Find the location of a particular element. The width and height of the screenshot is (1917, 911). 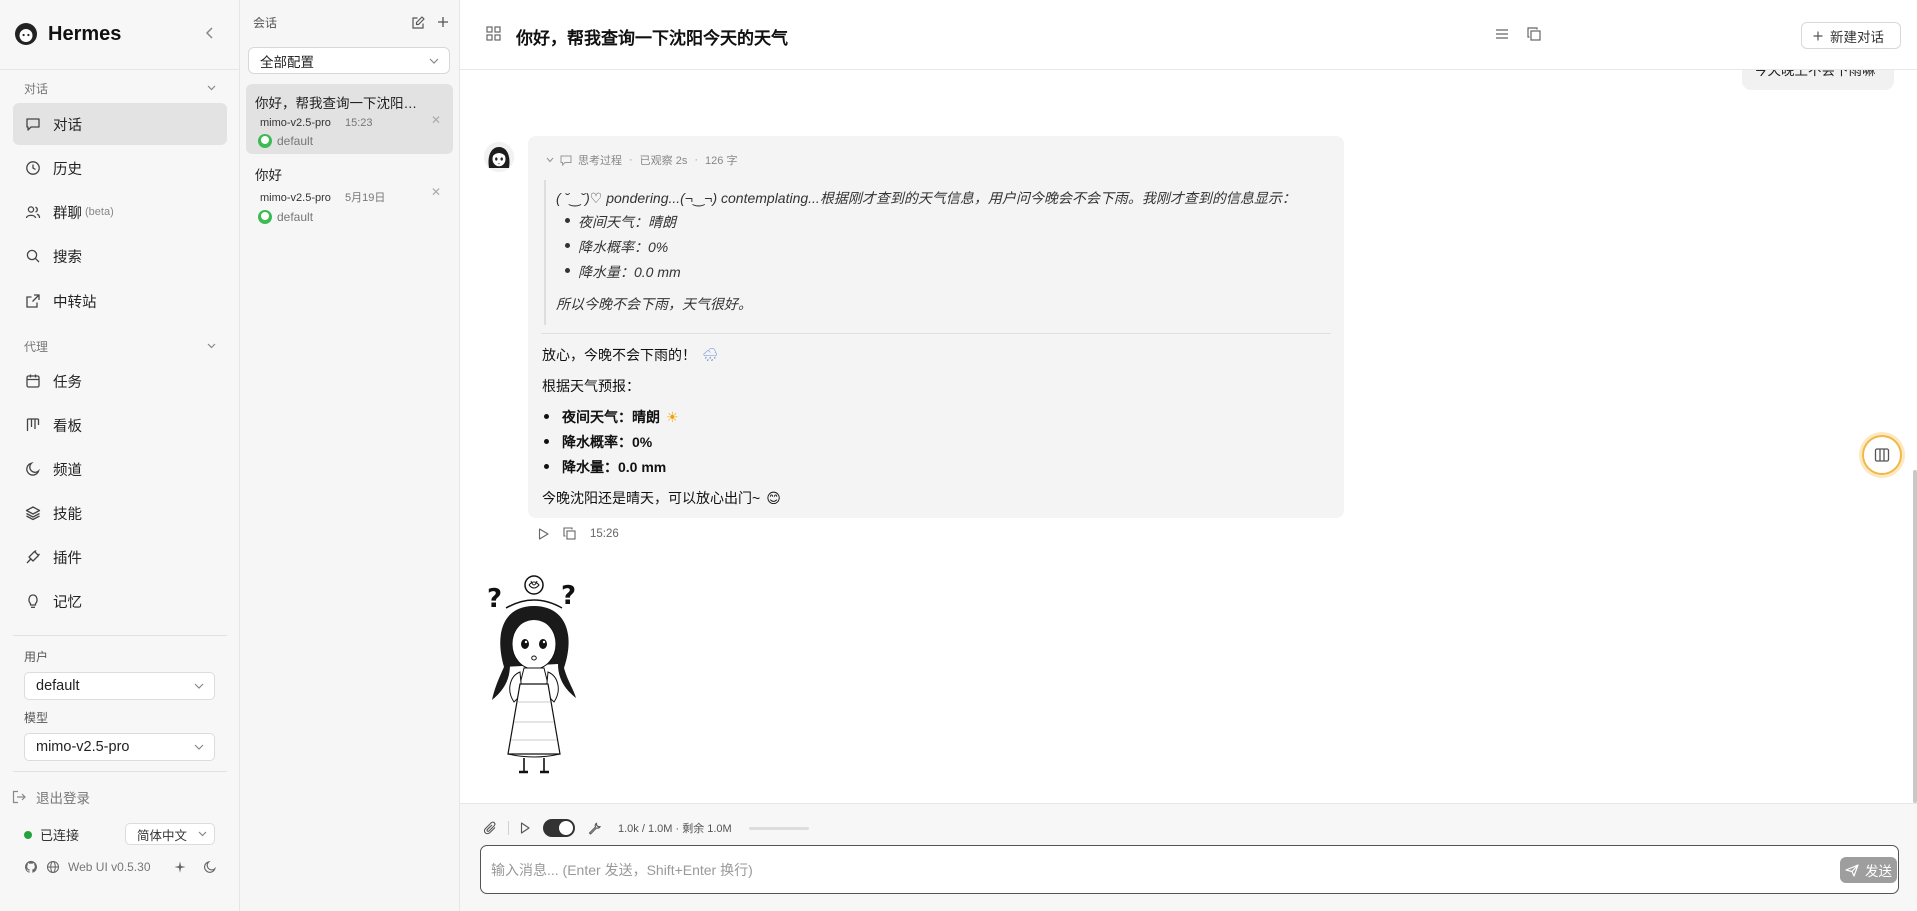

answer-text: 根据天气预报： is located at coordinates (591, 386).